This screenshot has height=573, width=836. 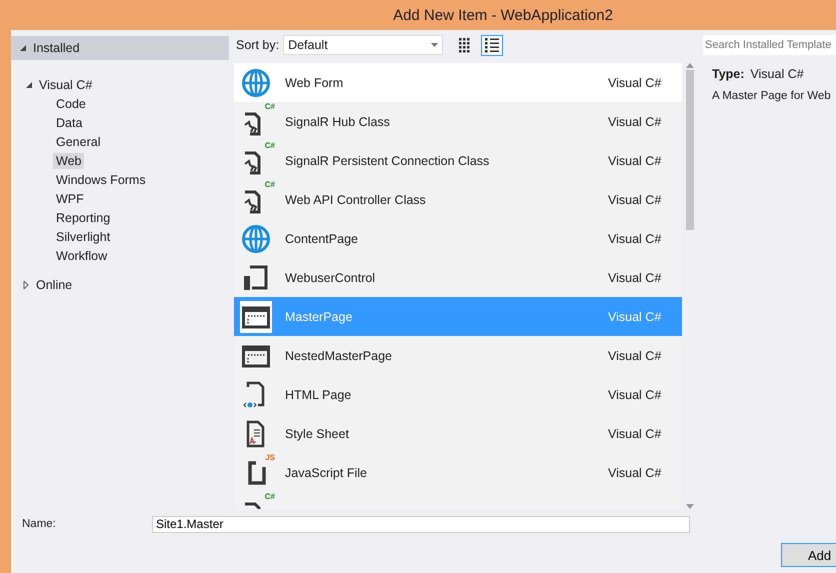 What do you see at coordinates (314, 83) in the screenshot?
I see `template-name: Web Form` at bounding box center [314, 83].